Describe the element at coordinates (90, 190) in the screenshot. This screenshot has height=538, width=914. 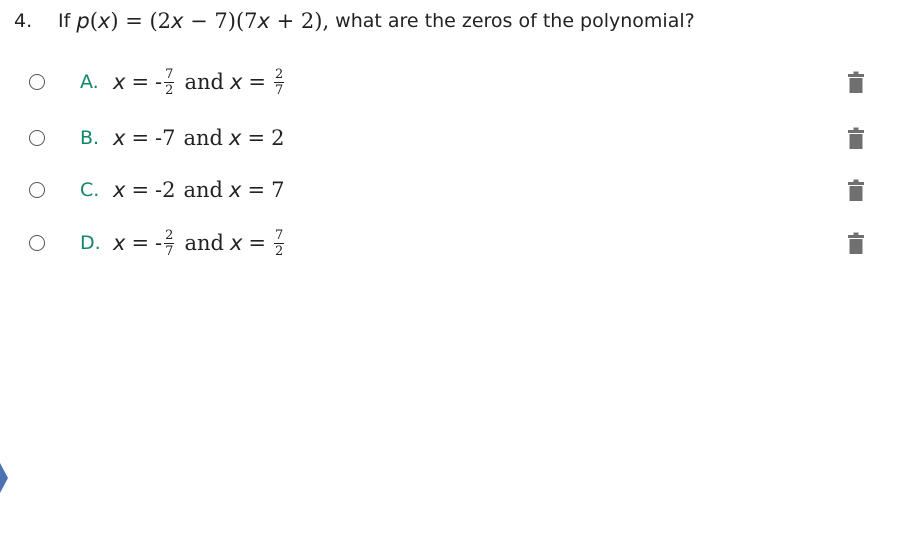
I see `choice-letter: C.` at that location.